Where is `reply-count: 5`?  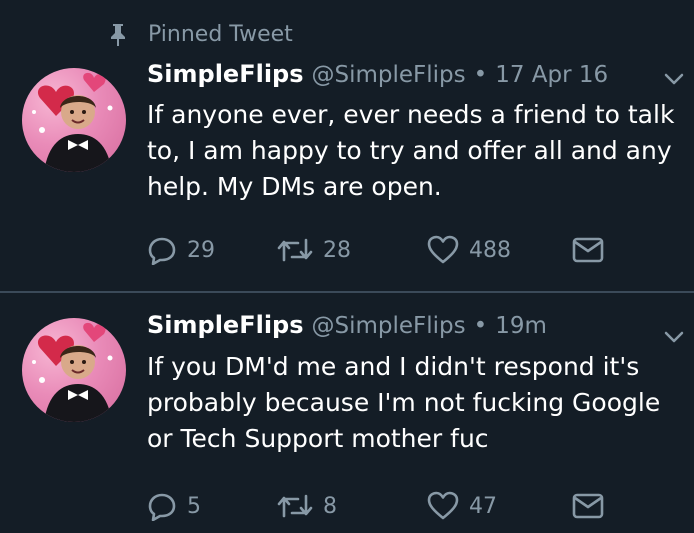
reply-count: 5 is located at coordinates (194, 506).